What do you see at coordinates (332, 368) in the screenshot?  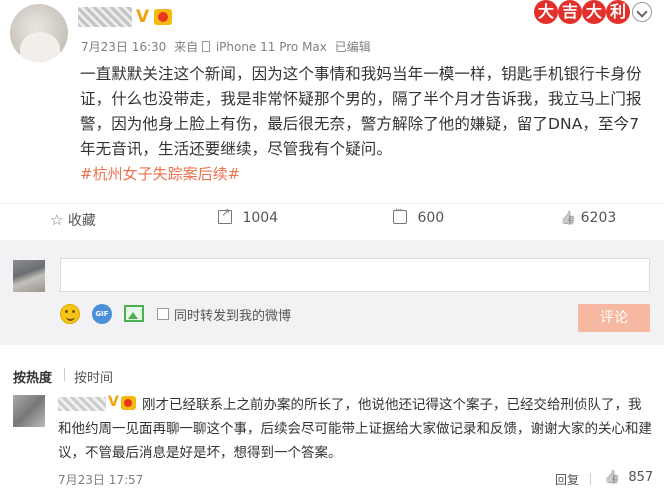 I see `comment-sort-bar: 按热度 按时间` at bounding box center [332, 368].